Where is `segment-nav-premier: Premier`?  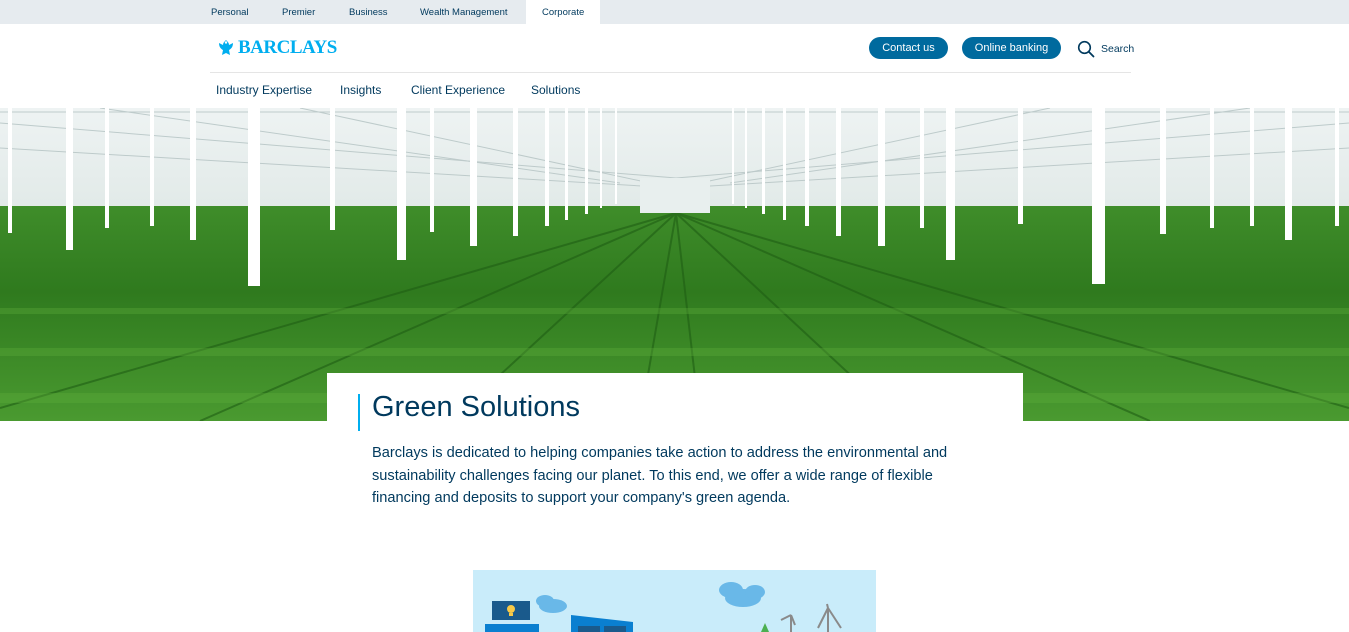
segment-nav-premier: Premier is located at coordinates (298, 12).